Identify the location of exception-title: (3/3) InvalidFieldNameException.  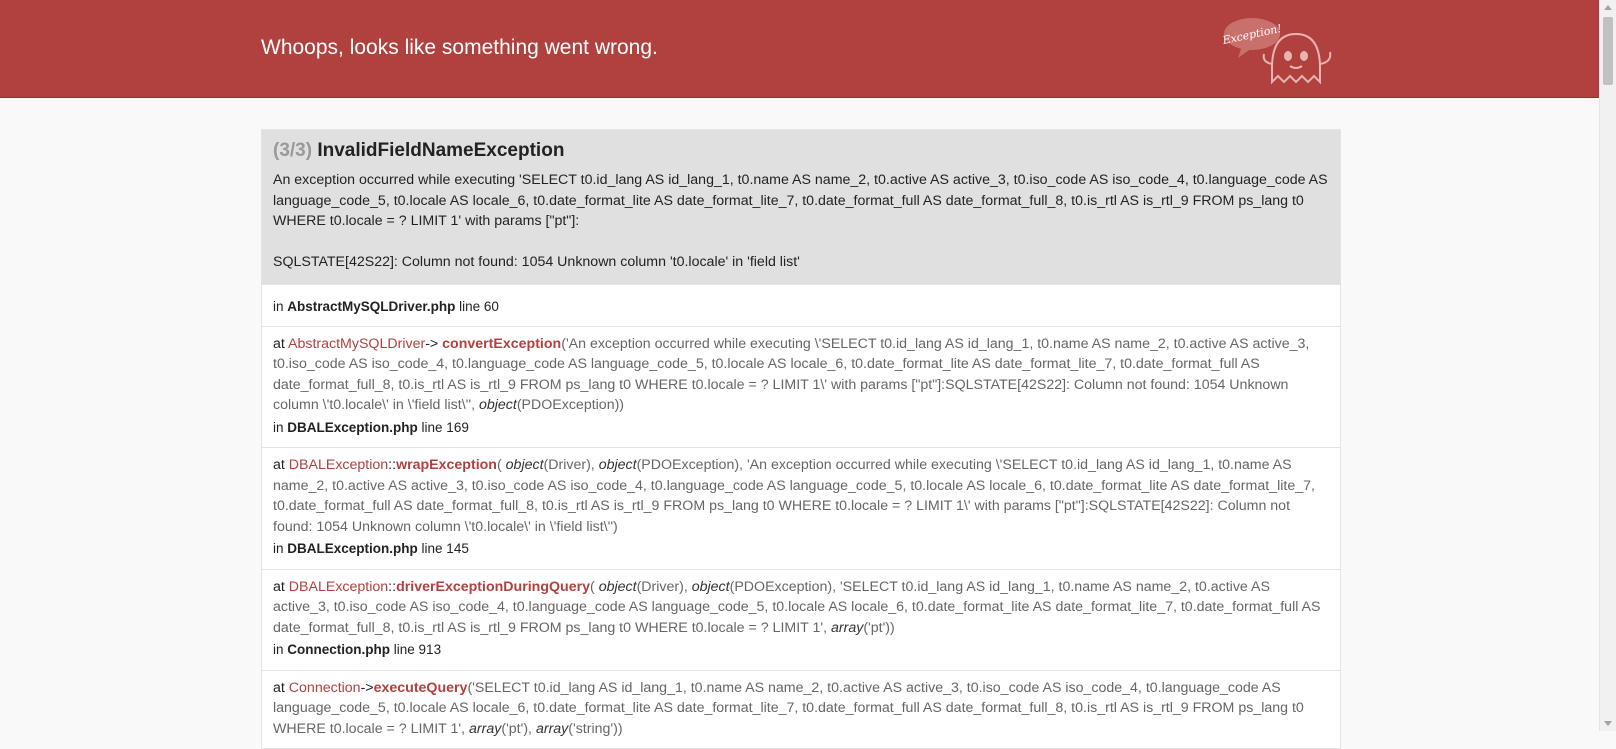
(801, 151).